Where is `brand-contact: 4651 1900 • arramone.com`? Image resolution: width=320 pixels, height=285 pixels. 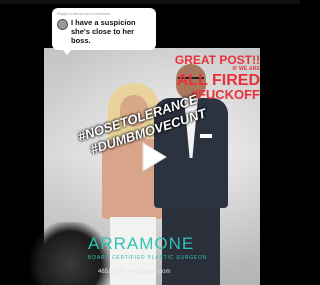 brand-contact: 4651 1900 • arramone.com is located at coordinates (134, 272).